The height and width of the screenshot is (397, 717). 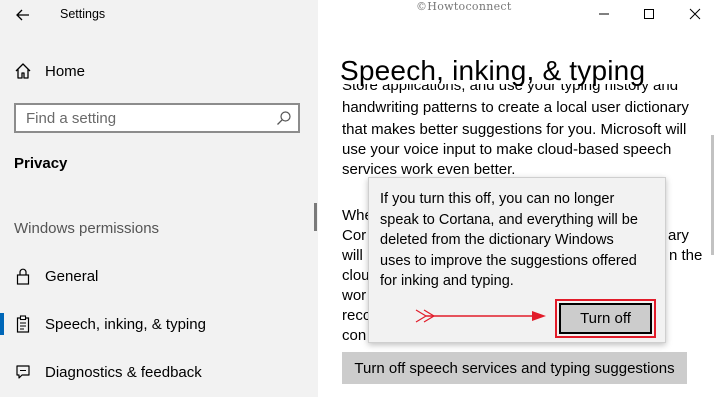 What do you see at coordinates (41, 163) in the screenshot?
I see `category-heading: Privacy` at bounding box center [41, 163].